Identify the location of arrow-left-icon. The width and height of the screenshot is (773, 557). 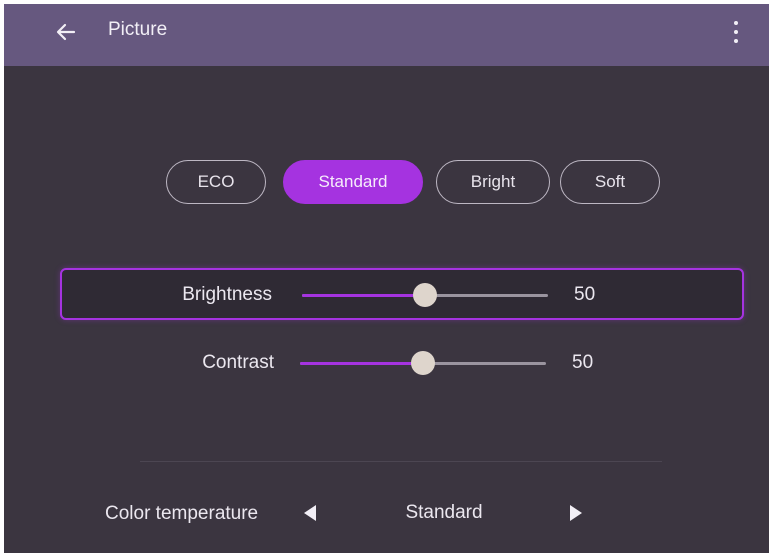
(66, 32).